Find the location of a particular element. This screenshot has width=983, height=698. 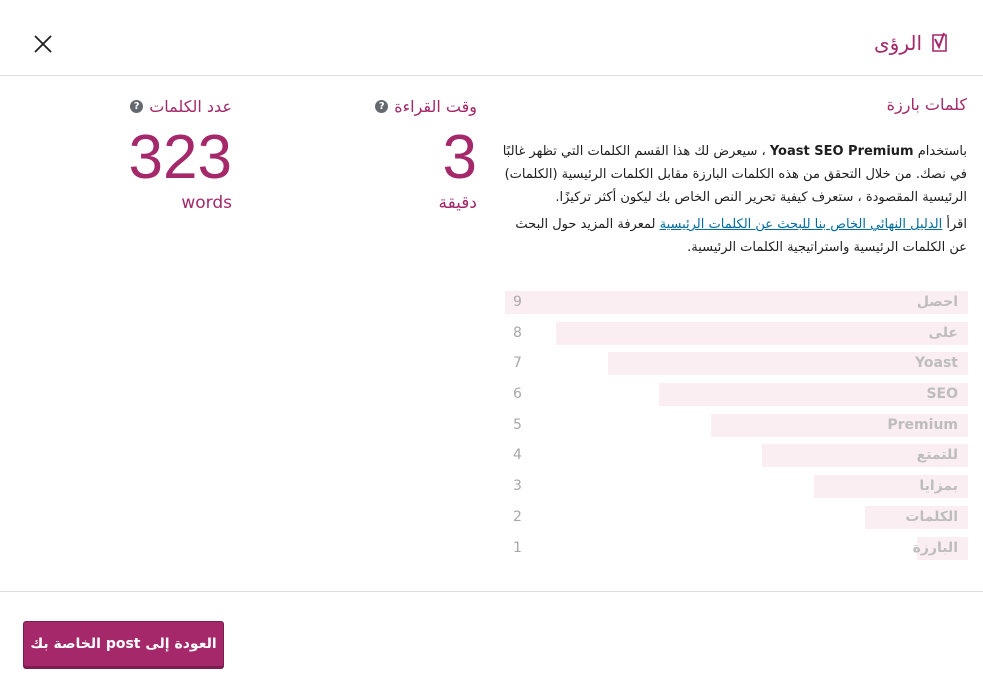

reading-time-unit: دقيقة is located at coordinates (457, 203).